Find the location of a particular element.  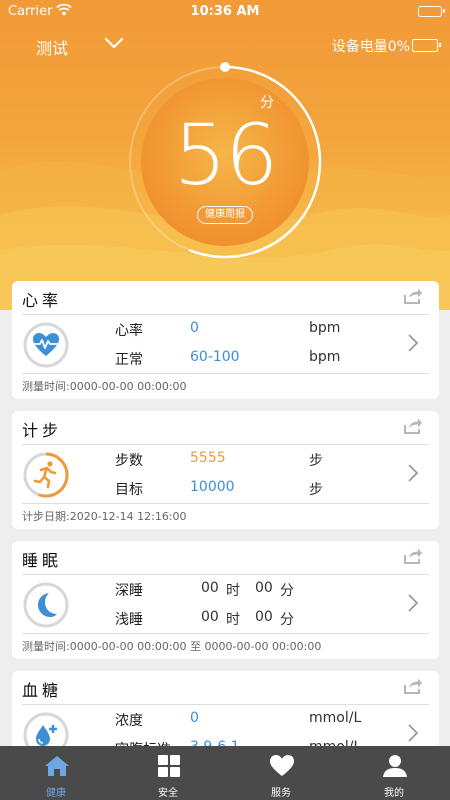

heart-rate-unit: bpm is located at coordinates (325, 328).